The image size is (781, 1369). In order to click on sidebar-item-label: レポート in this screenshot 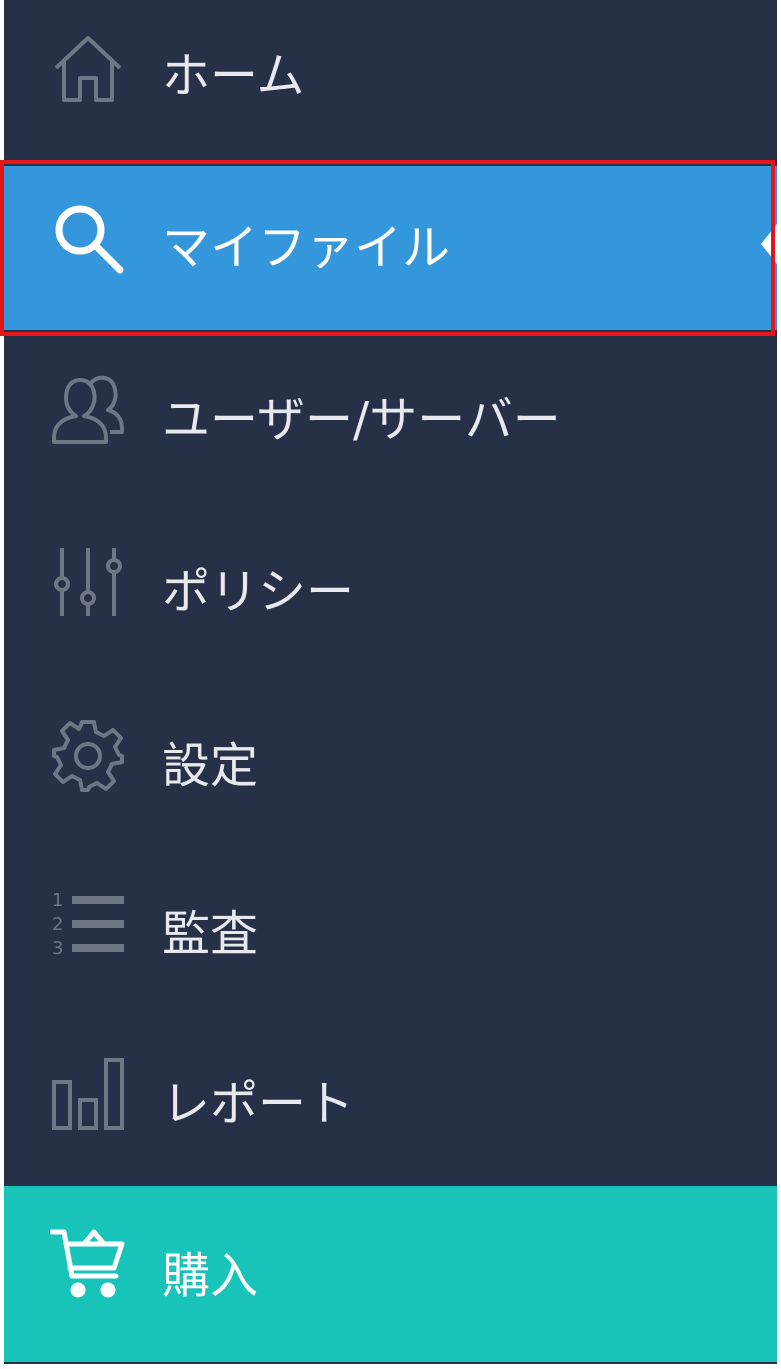, I will do `click(258, 1104)`.